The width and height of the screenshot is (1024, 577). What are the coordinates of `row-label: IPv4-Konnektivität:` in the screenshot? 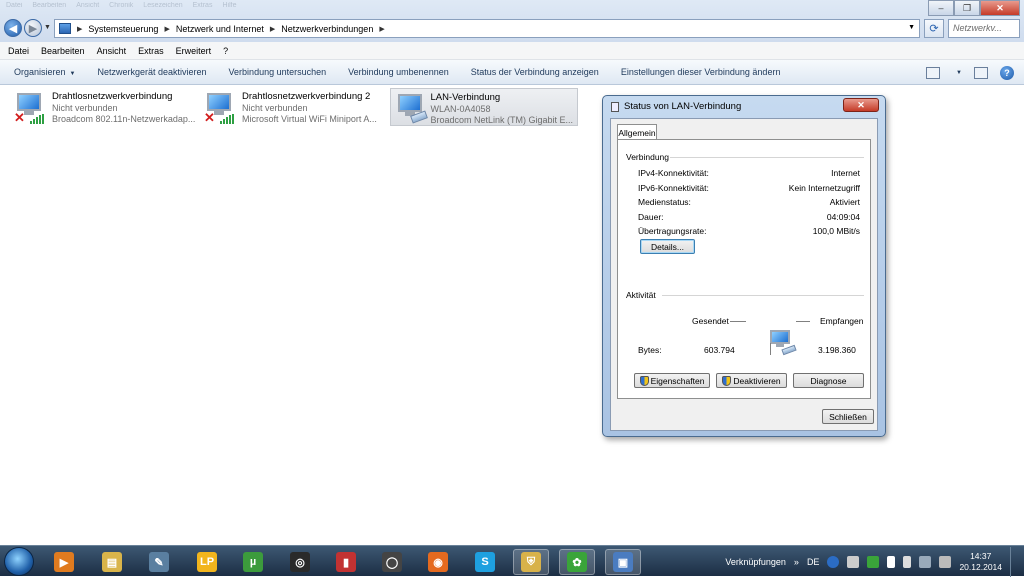 It's located at (673, 173).